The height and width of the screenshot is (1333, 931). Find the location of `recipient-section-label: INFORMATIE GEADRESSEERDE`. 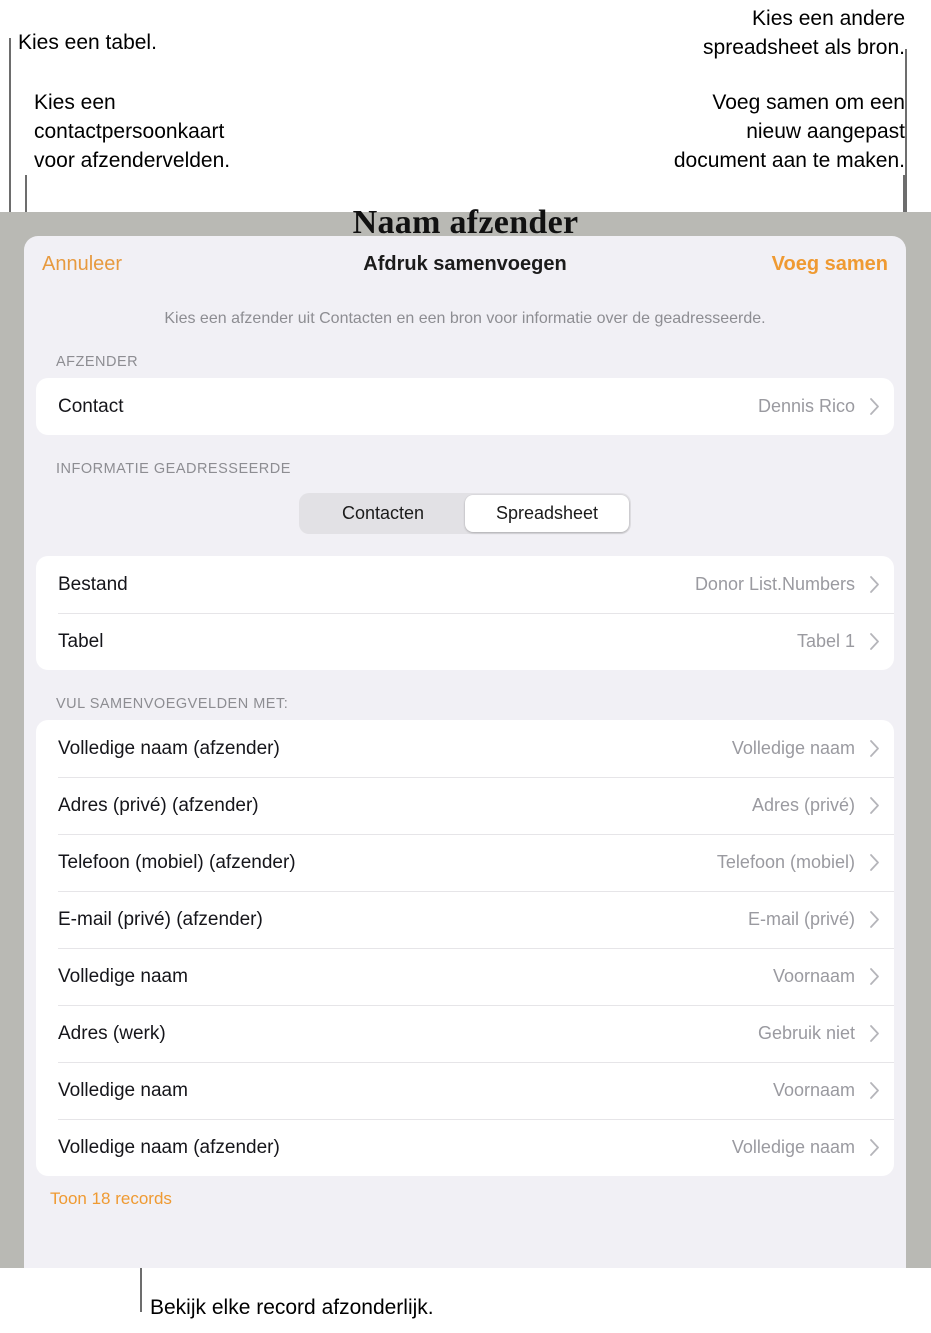

recipient-section-label: INFORMATIE GEADRESSEERDE is located at coordinates (173, 469).